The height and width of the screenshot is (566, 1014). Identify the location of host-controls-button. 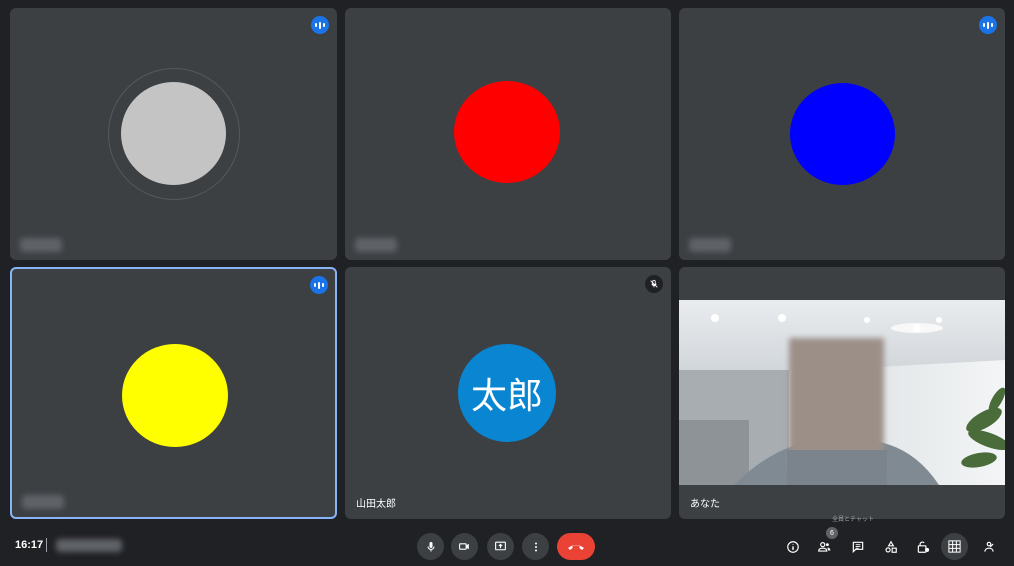
(922, 546).